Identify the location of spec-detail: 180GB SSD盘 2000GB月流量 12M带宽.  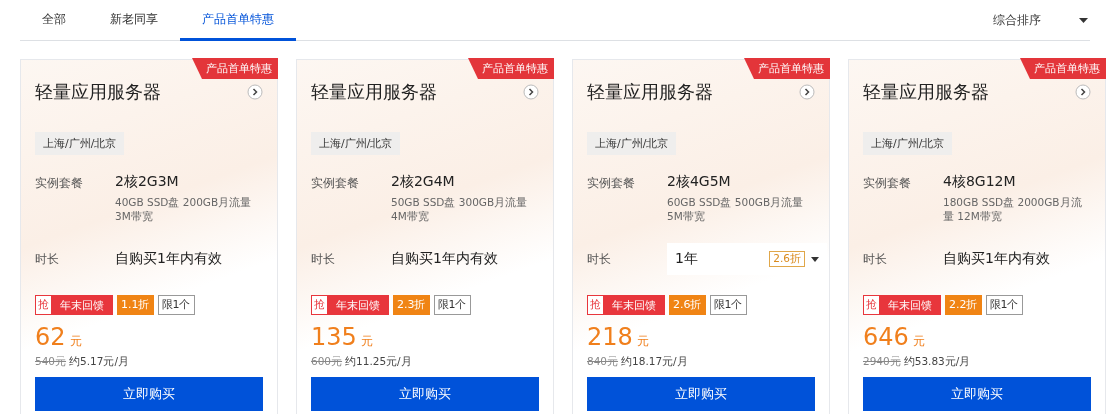
(1013, 209).